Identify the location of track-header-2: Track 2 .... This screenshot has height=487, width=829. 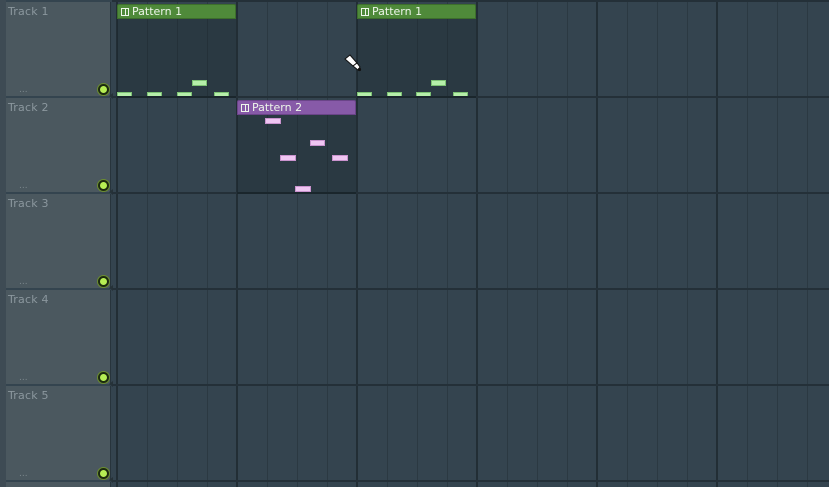
(58, 145).